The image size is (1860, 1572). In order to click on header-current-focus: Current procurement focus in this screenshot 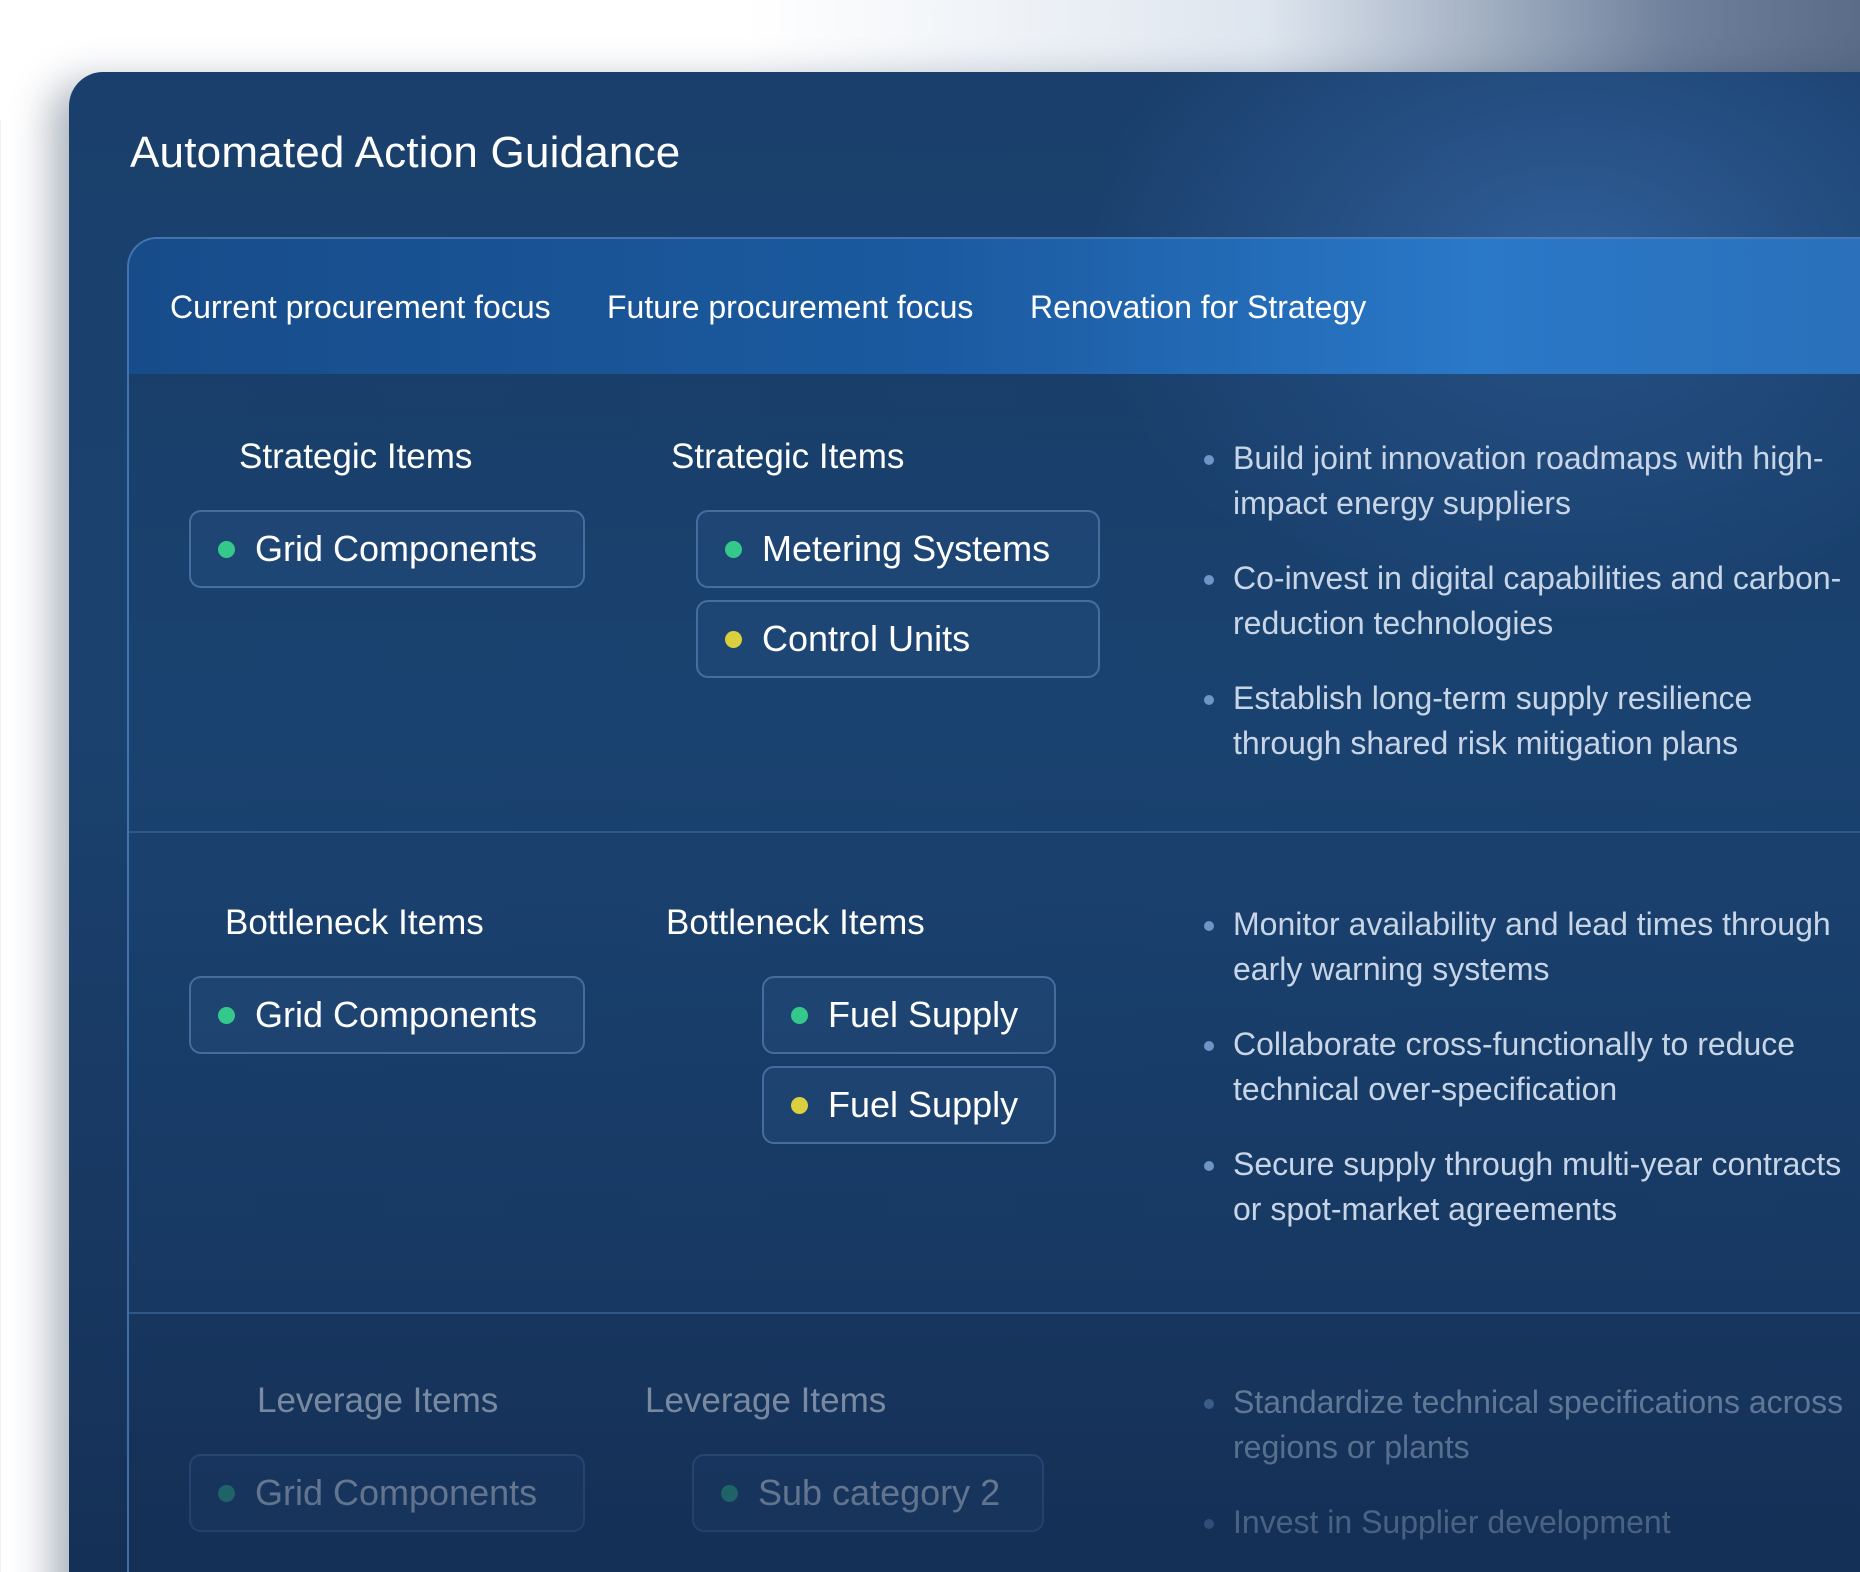, I will do `click(360, 307)`.